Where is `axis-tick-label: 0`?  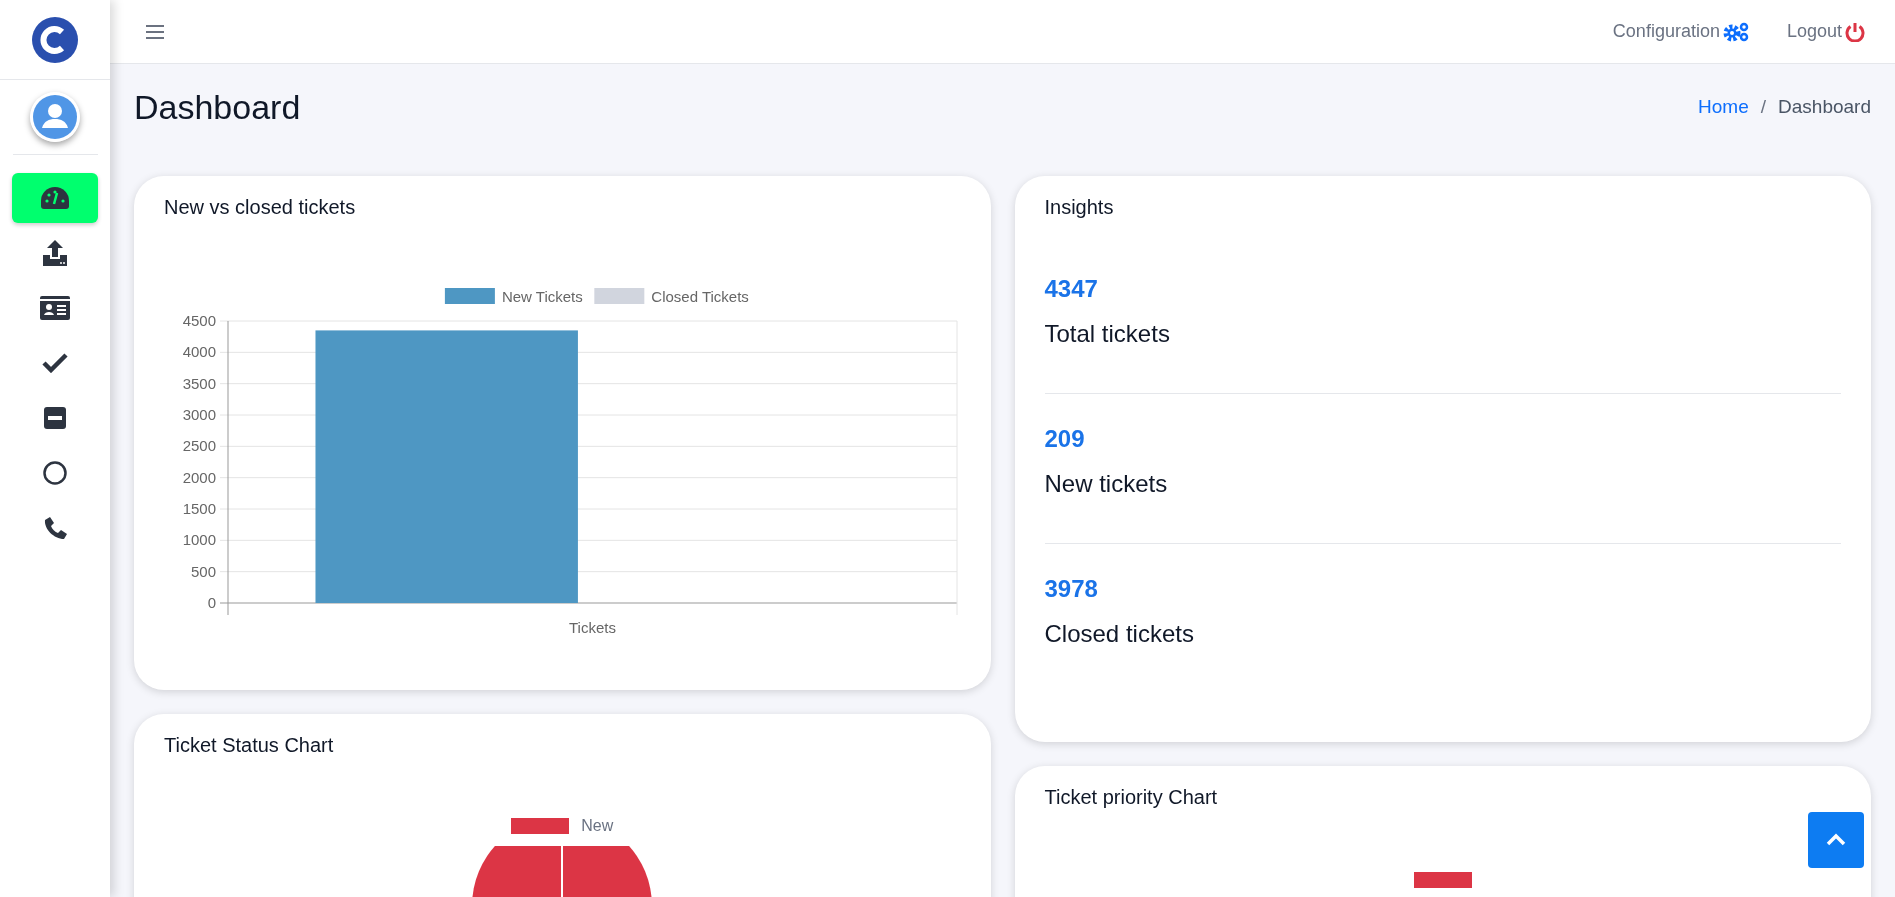 axis-tick-label: 0 is located at coordinates (211, 602).